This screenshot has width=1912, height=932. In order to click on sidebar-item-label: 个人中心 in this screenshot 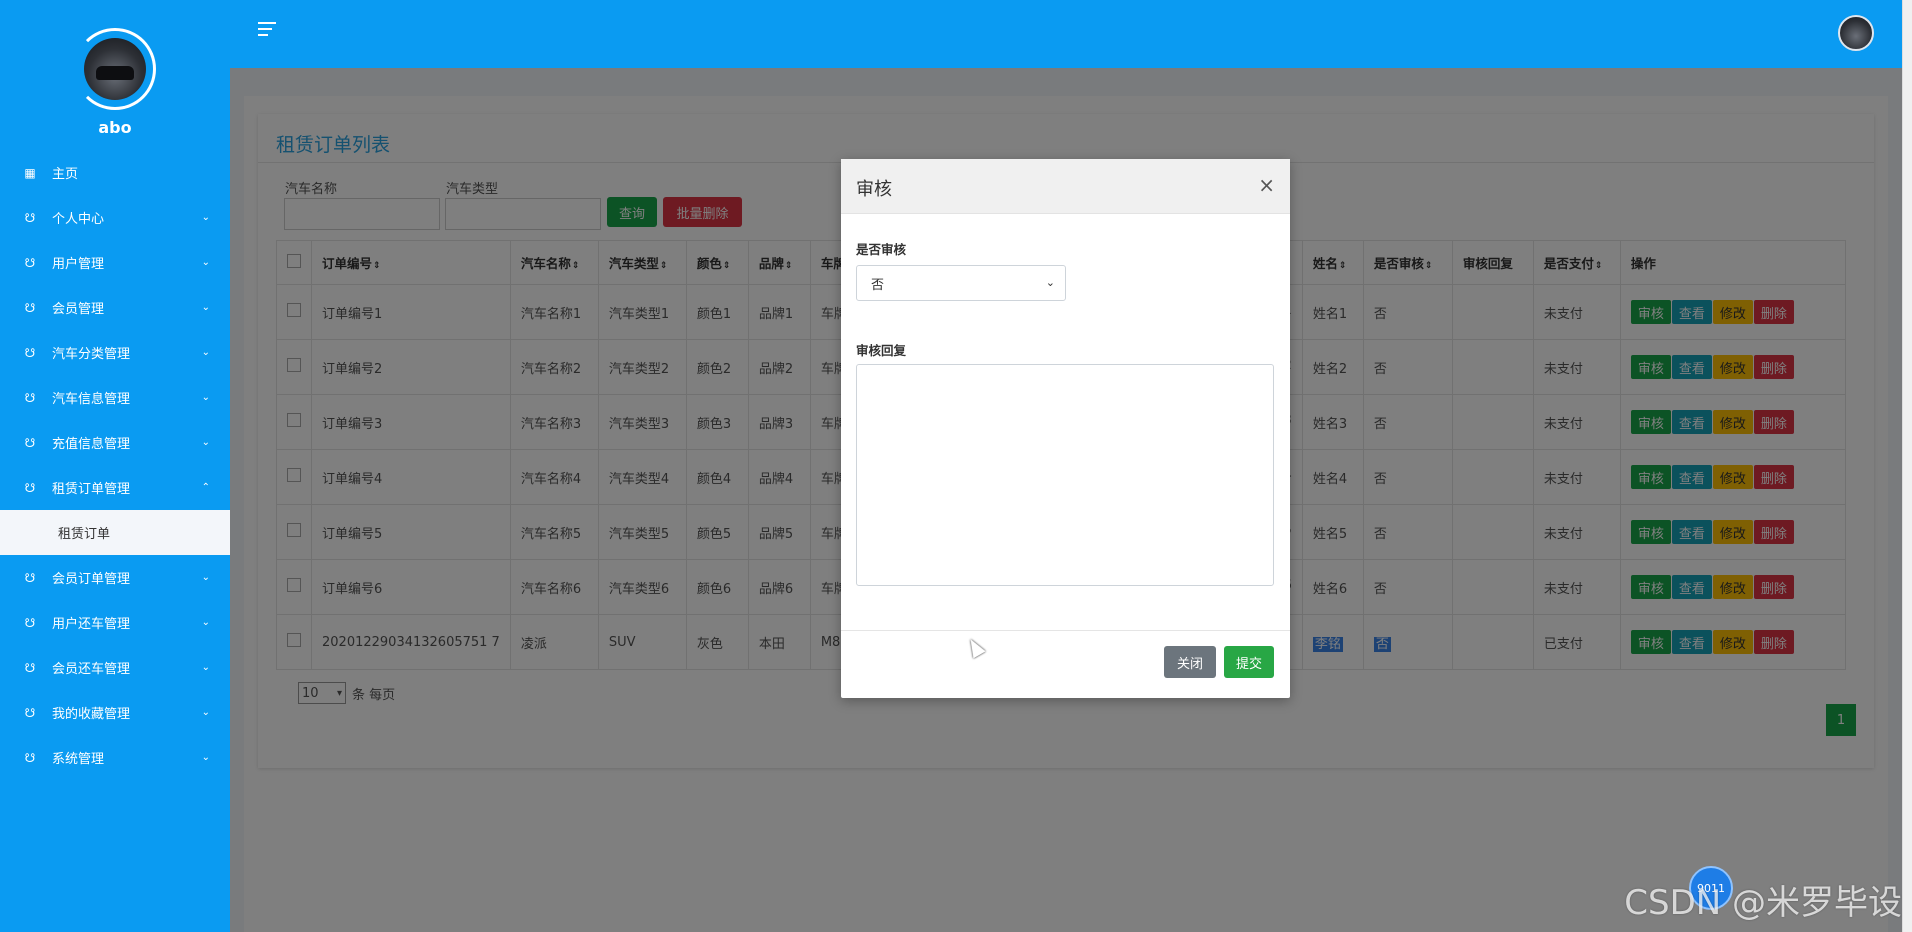, I will do `click(78, 219)`.